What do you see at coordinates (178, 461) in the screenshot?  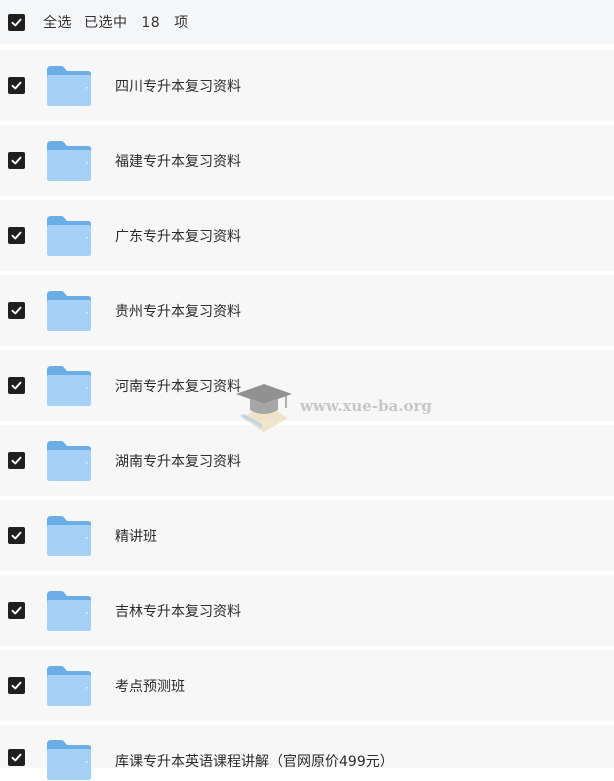 I see `folder-name: 湖南专升本复习资料` at bounding box center [178, 461].